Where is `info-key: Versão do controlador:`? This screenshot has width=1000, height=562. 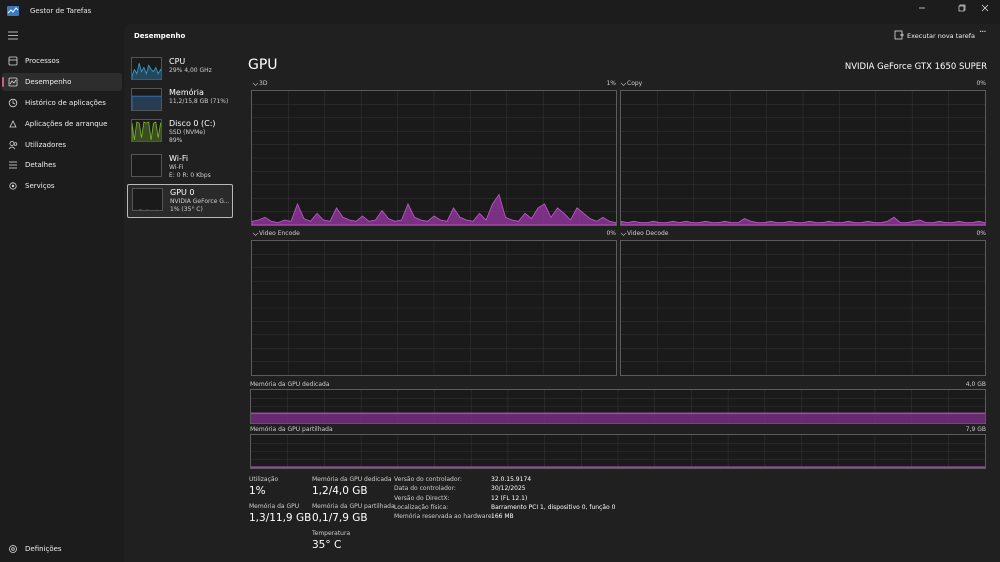 info-key: Versão do controlador: is located at coordinates (428, 479).